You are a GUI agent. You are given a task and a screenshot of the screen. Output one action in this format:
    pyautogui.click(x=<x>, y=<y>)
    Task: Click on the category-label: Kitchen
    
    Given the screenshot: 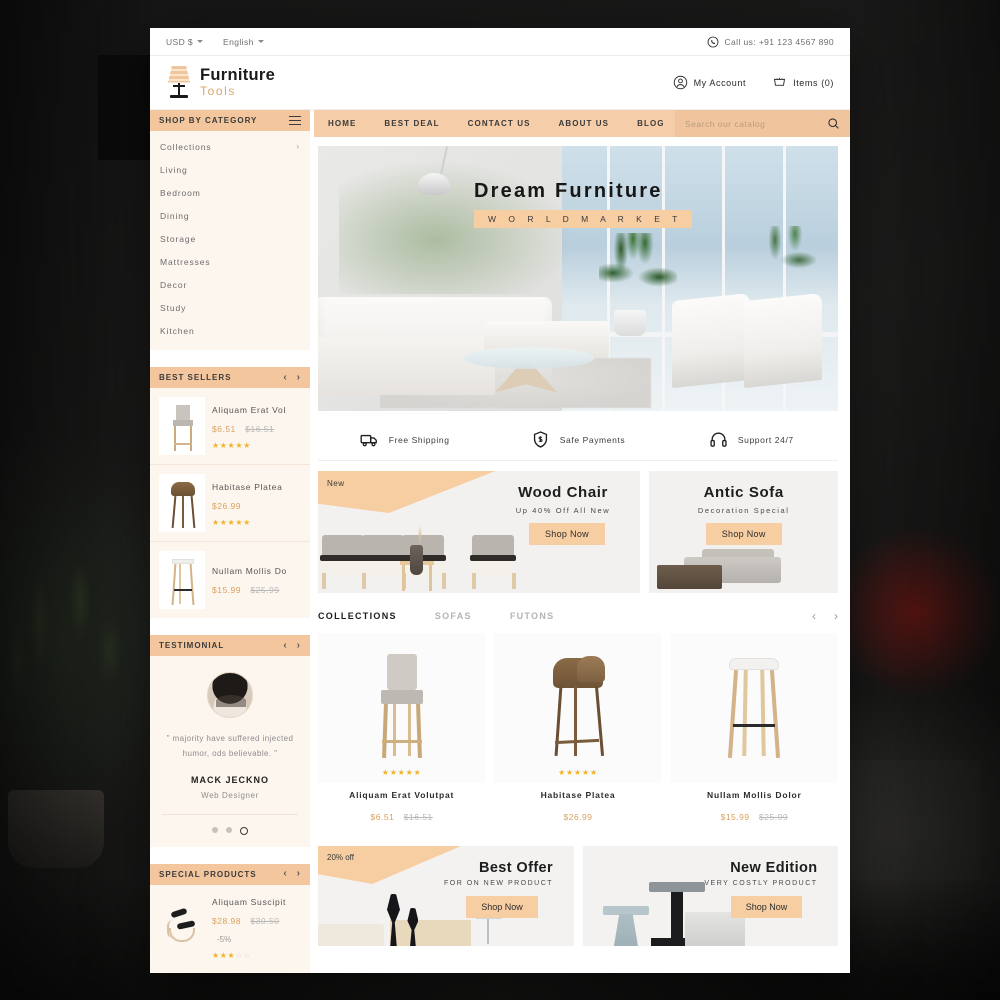 What is the action you would take?
    pyautogui.click(x=177, y=330)
    